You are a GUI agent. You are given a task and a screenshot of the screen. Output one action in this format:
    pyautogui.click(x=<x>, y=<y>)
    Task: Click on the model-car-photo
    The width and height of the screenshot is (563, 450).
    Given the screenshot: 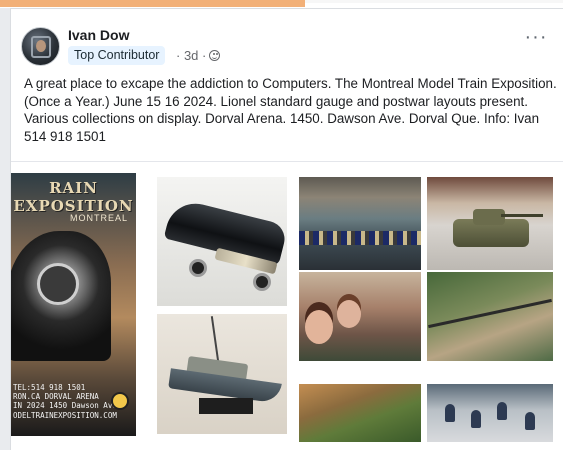 What is the action you would take?
    pyautogui.click(x=222, y=241)
    